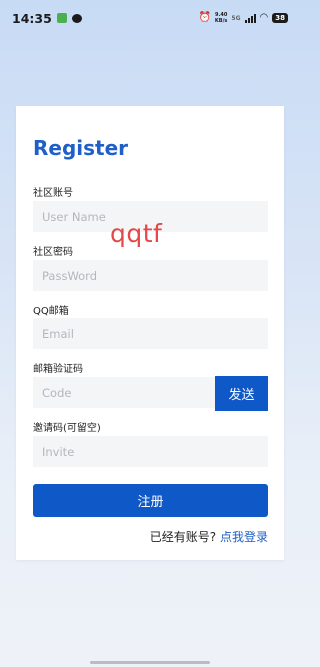  I want to click on invite-input, so click(150, 451).